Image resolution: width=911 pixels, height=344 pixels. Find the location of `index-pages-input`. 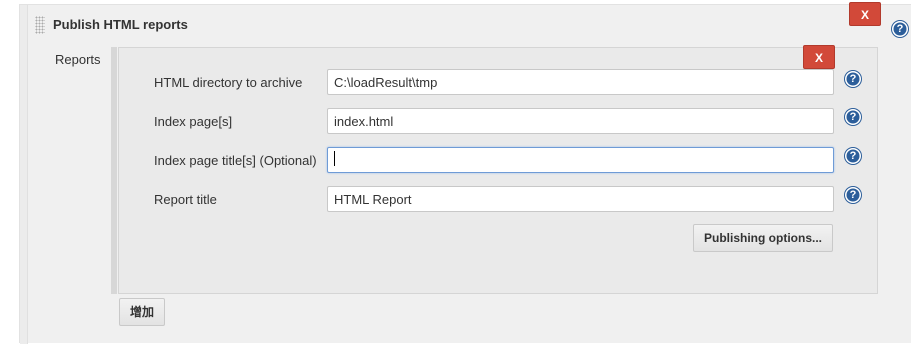

index-pages-input is located at coordinates (580, 121).